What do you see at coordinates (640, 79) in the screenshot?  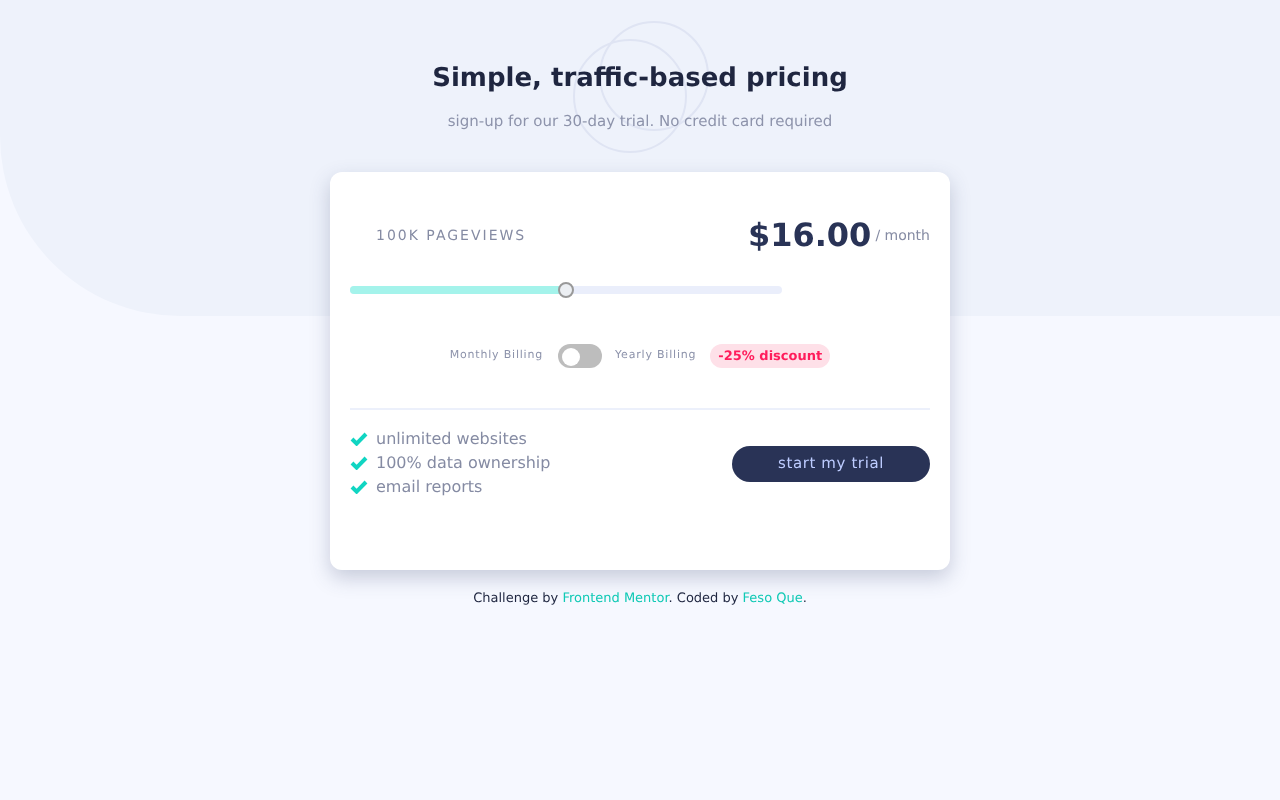 I see `page-title: Simple, traffic-based pricing` at bounding box center [640, 79].